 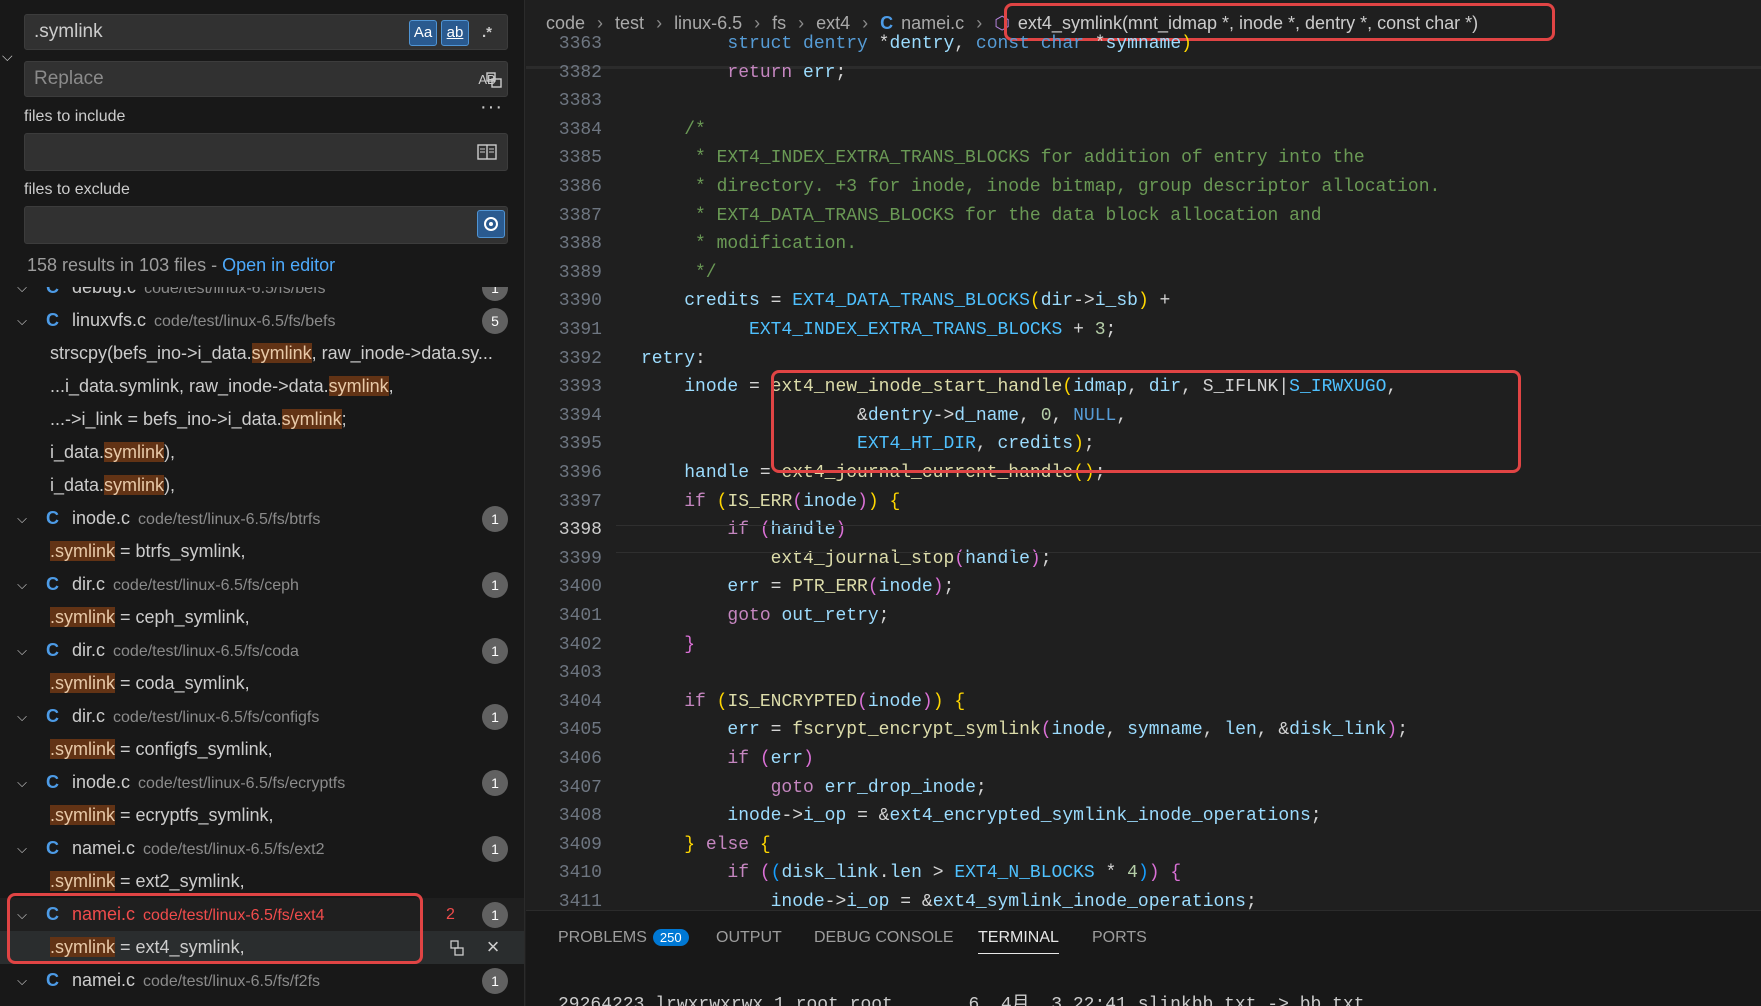 What do you see at coordinates (262, 551) in the screenshot?
I see `result-match-row: .symlink = btrfs_symlink,` at bounding box center [262, 551].